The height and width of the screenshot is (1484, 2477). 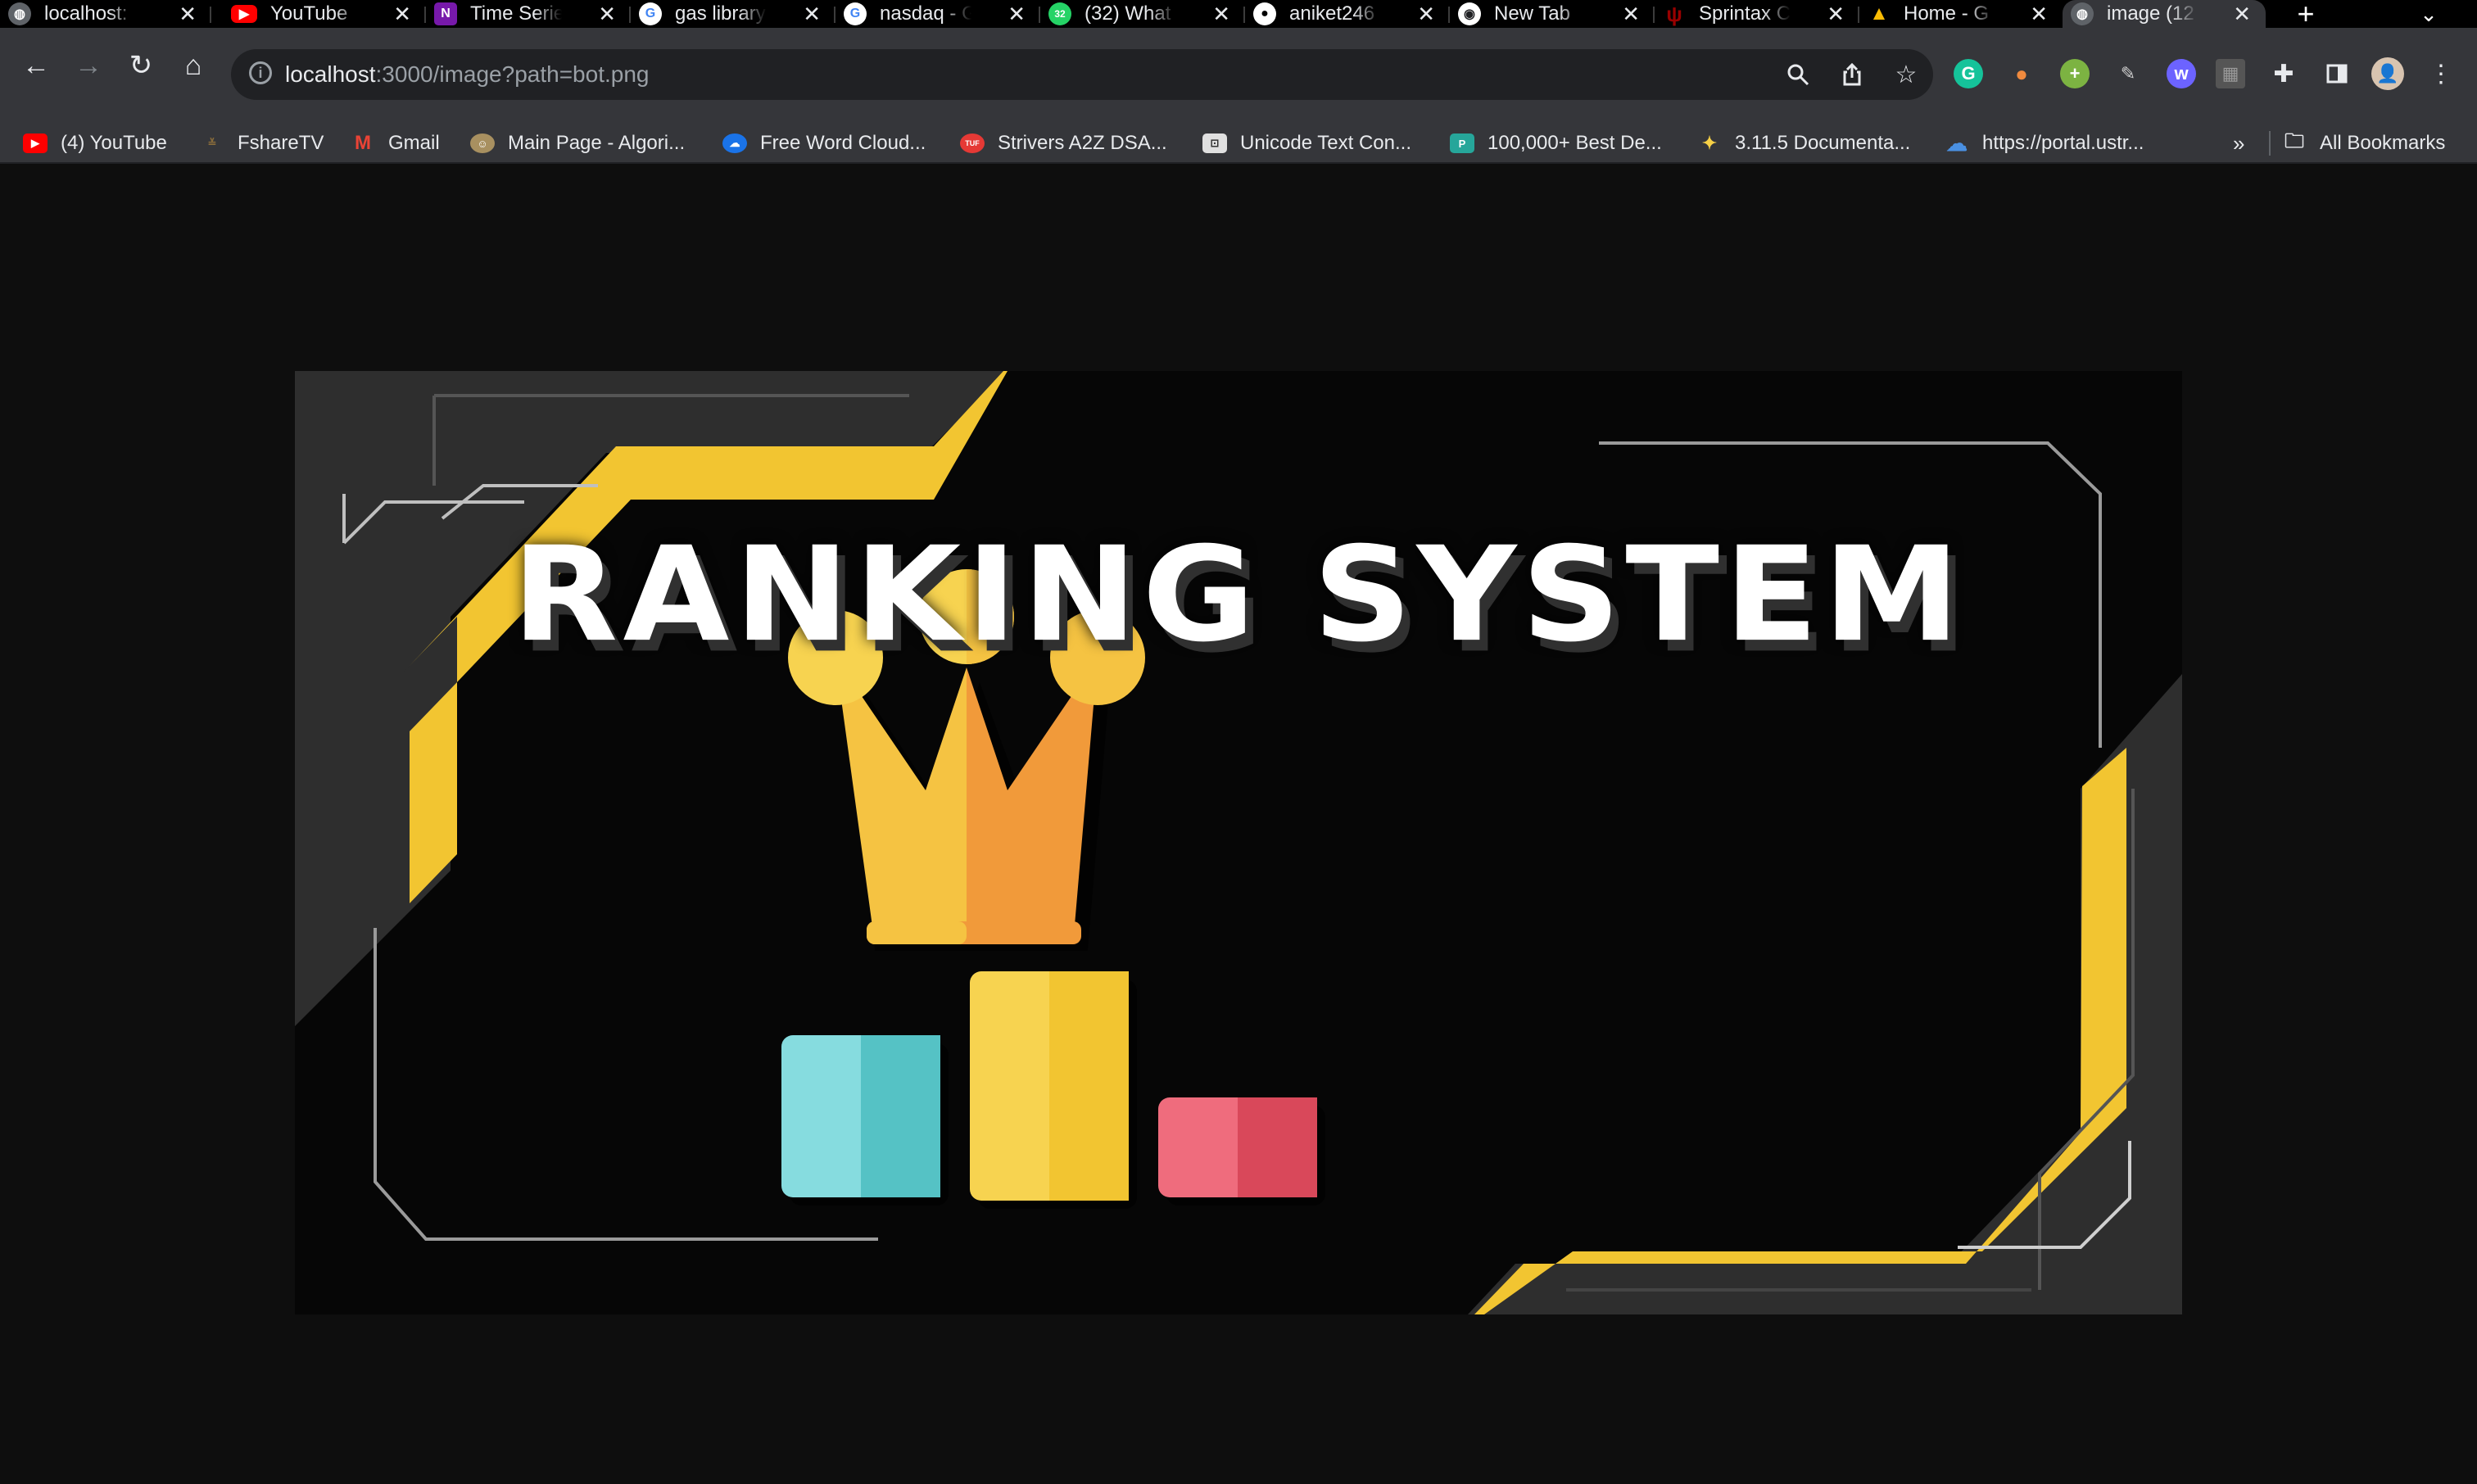 I want to click on bookmark-label: Gmail, so click(x=414, y=143).